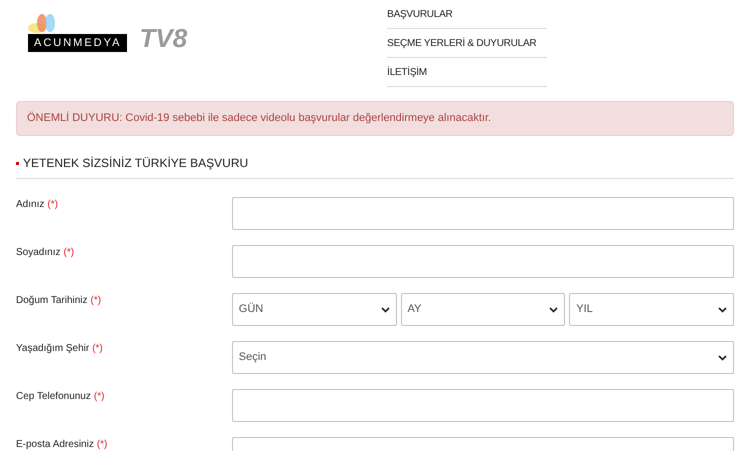 This screenshot has height=451, width=750. I want to click on field-label: Yaşadığım Şehir, so click(53, 349).